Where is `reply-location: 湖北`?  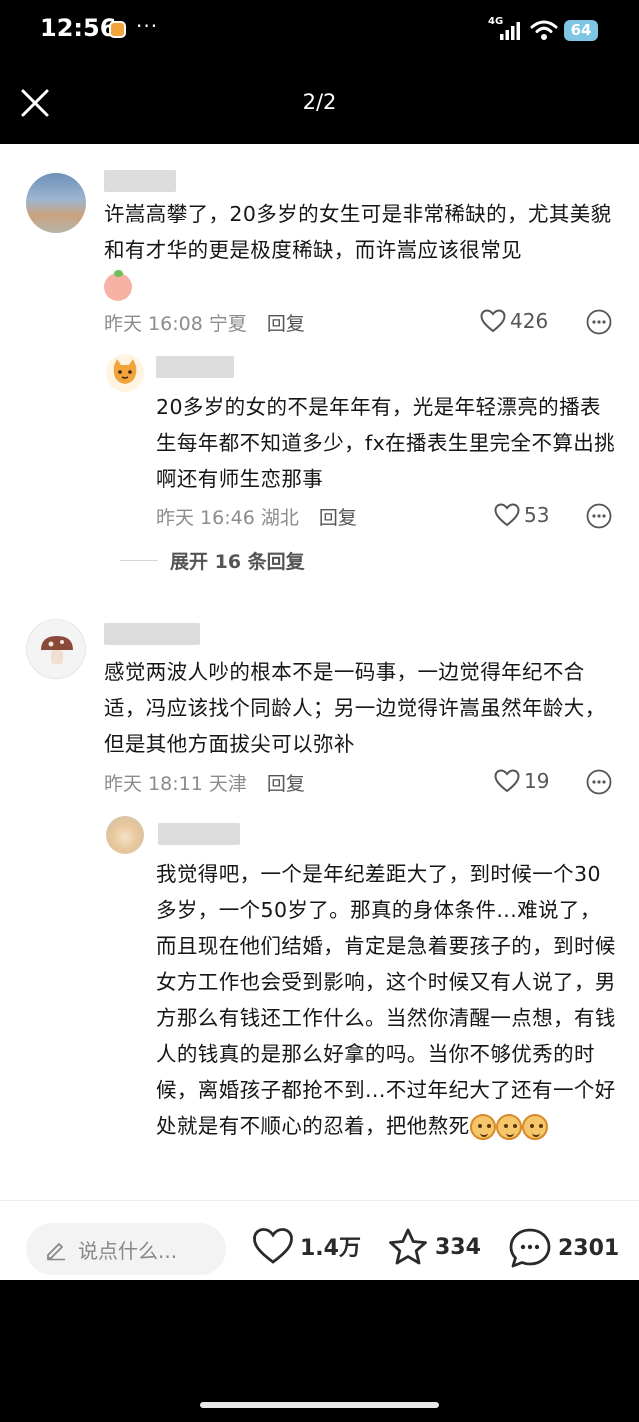
reply-location: 湖北 is located at coordinates (279, 518).